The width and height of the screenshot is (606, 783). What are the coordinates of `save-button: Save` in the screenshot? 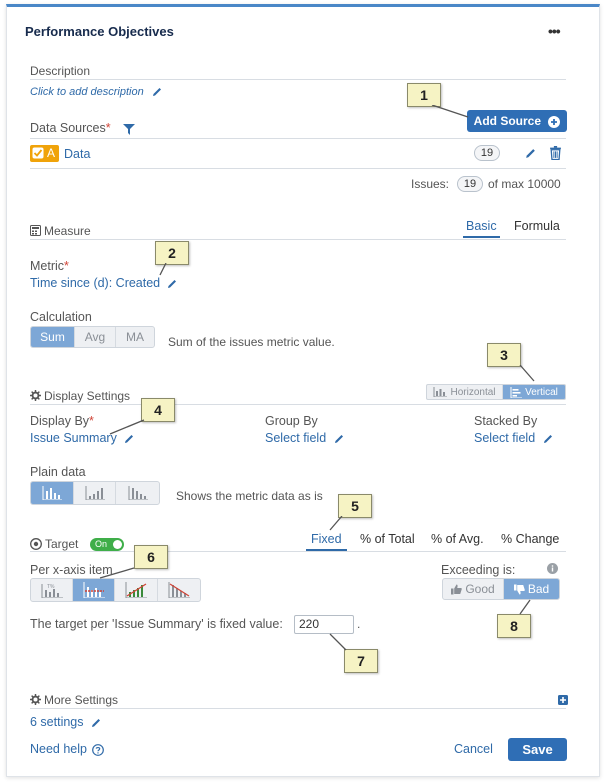 It's located at (537, 749).